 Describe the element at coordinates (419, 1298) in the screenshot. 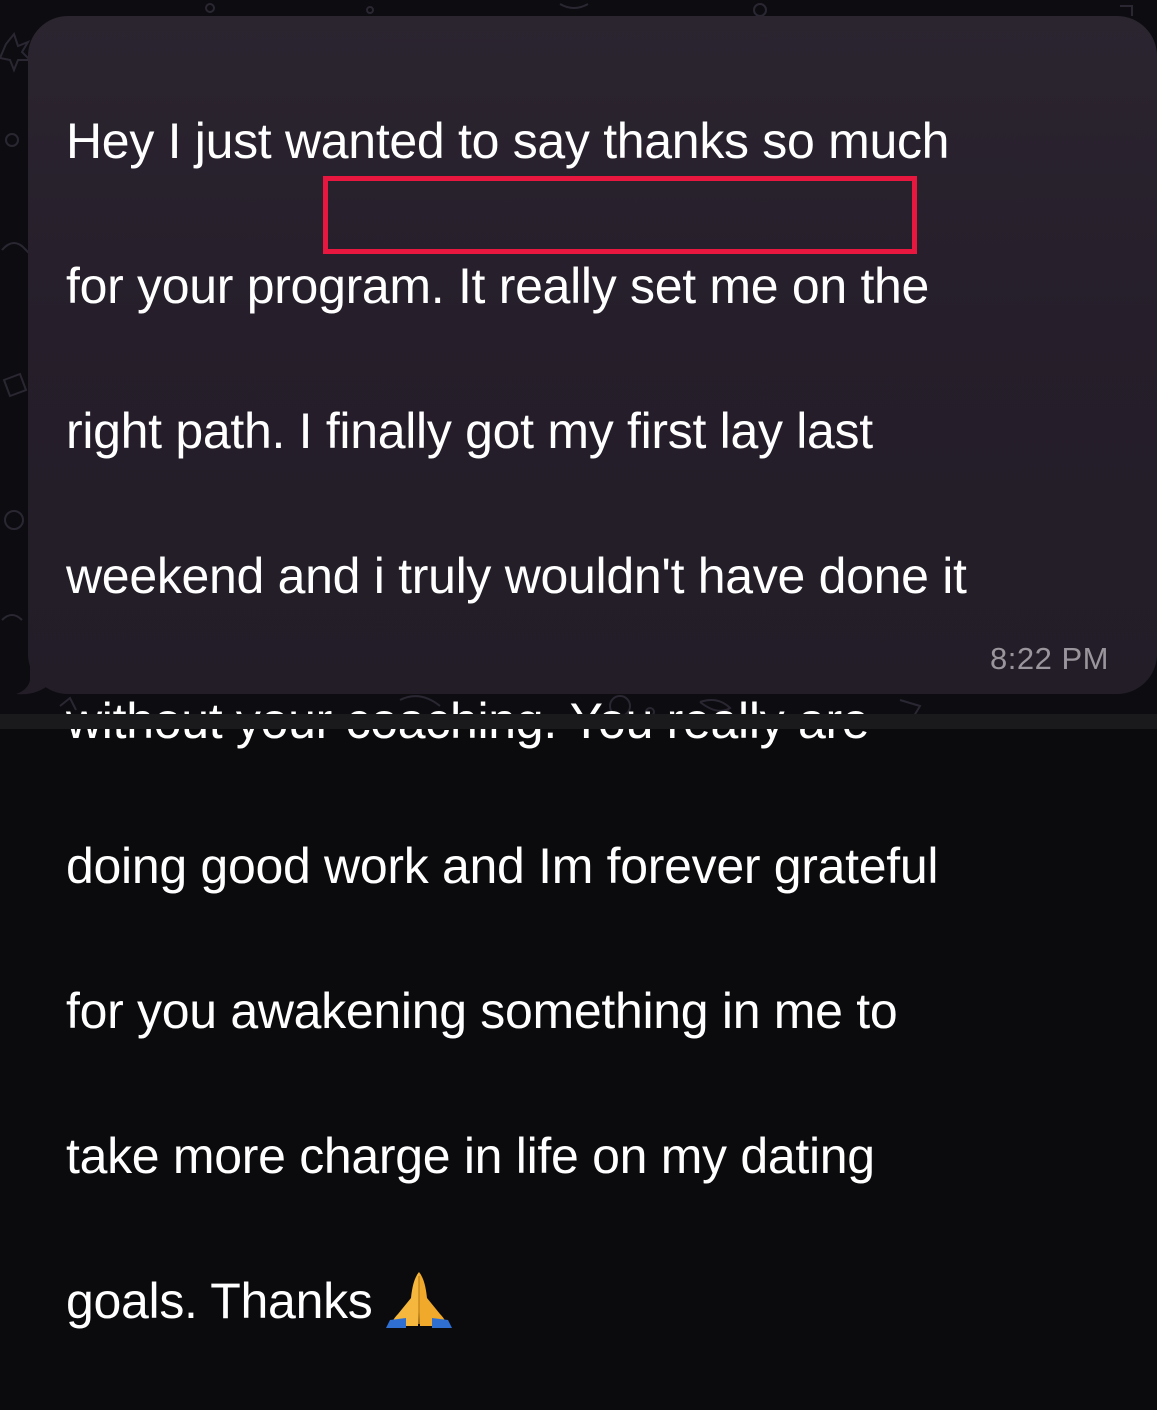

I see `folded-hands-emoji` at that location.